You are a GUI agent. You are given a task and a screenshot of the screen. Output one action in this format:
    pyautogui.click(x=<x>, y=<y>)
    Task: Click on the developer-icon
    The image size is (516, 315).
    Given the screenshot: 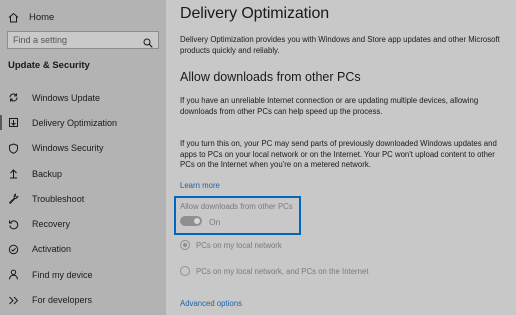 What is the action you would take?
    pyautogui.click(x=13, y=300)
    